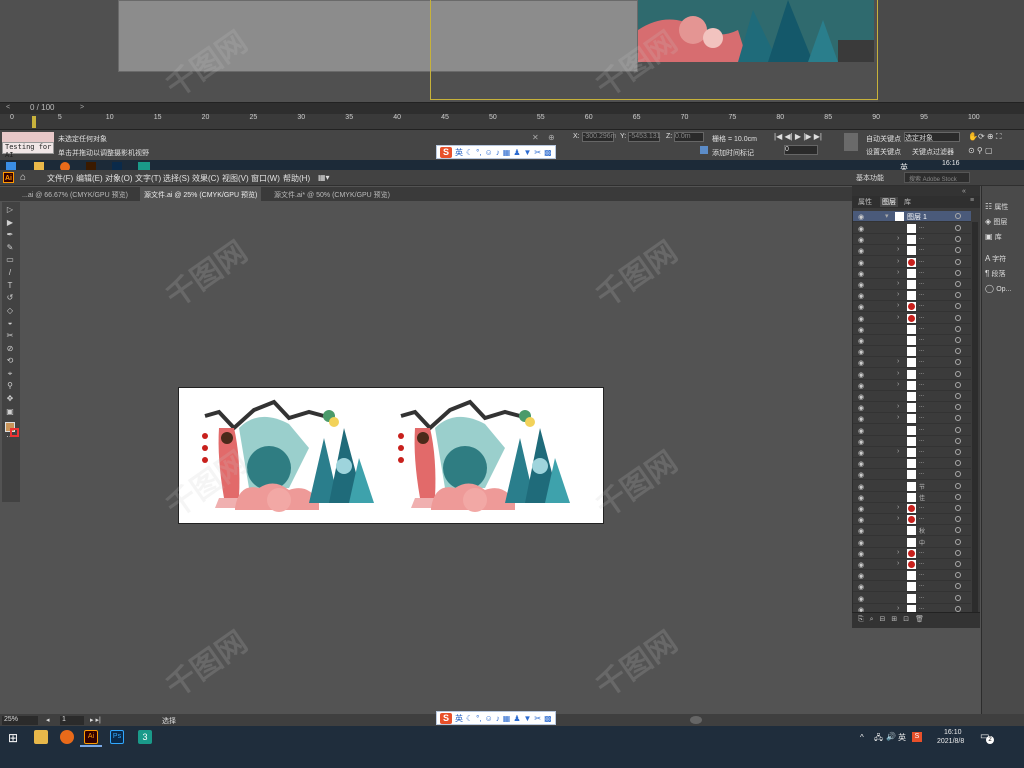  I want to click on sublayer-row: ◉ 中, so click(912, 542).